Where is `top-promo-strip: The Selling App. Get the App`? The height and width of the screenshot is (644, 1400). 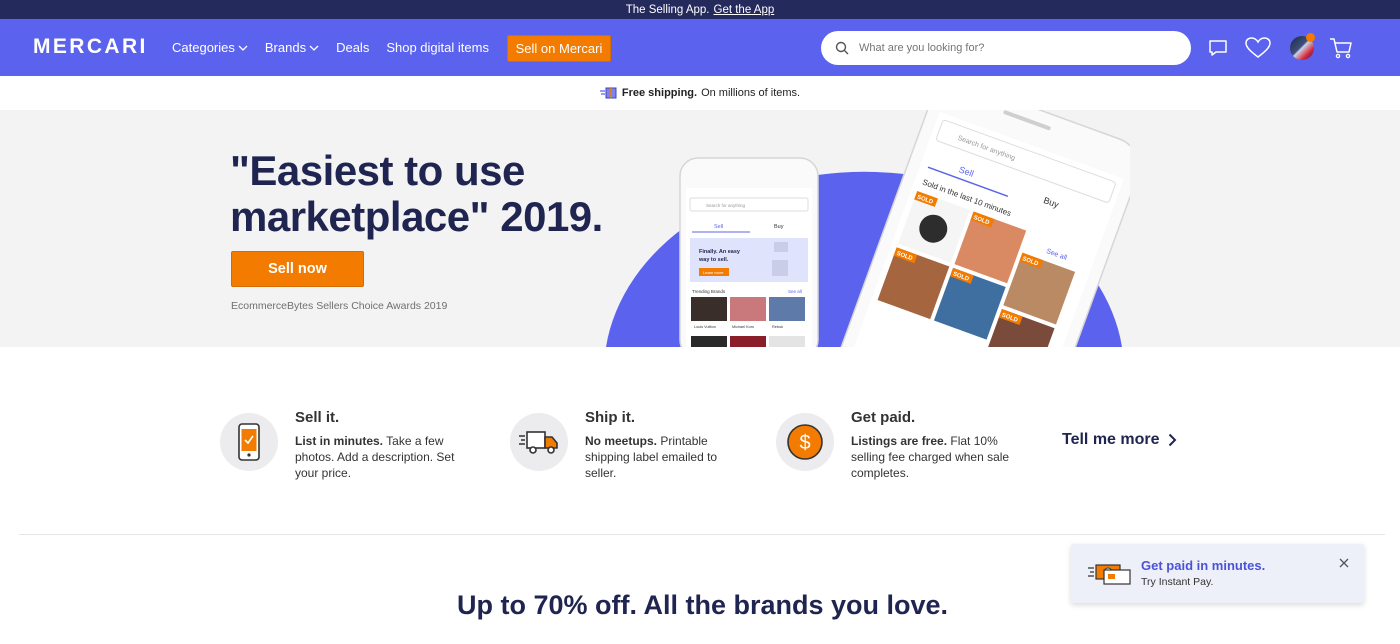 top-promo-strip: The Selling App. Get the App is located at coordinates (700, 9).